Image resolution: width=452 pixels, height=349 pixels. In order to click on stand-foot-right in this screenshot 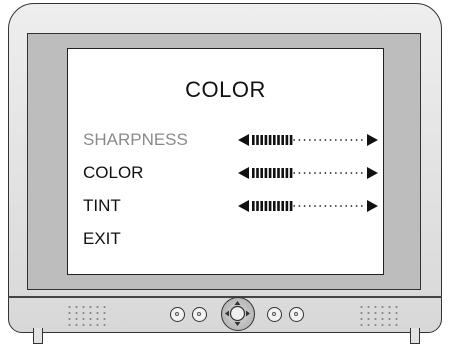, I will do `click(415, 336)`.